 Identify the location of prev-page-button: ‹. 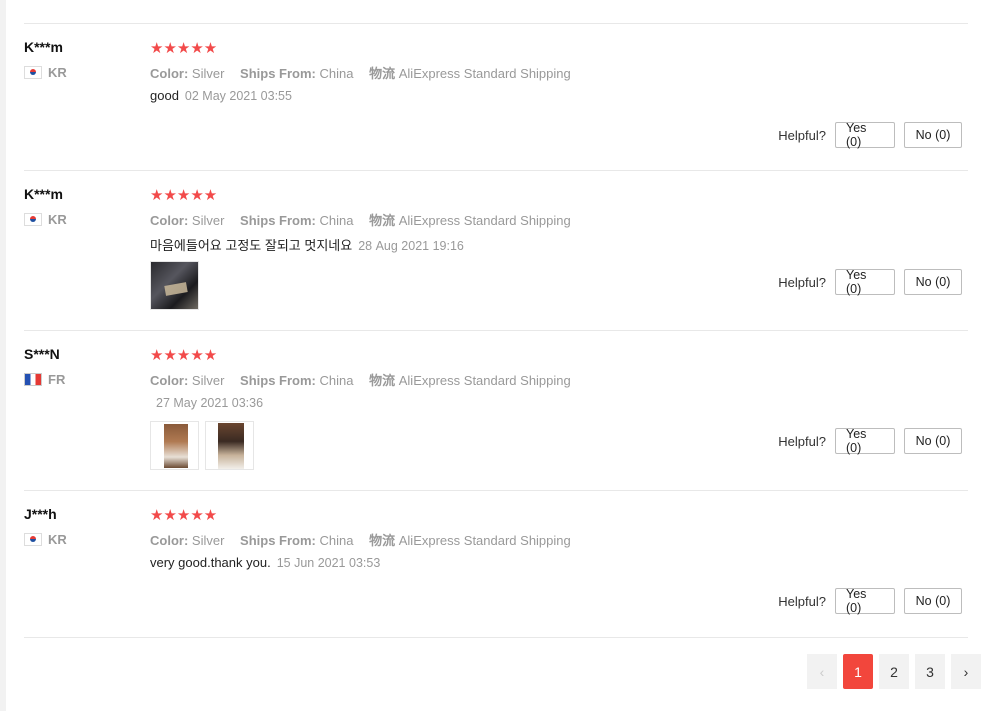
(822, 671).